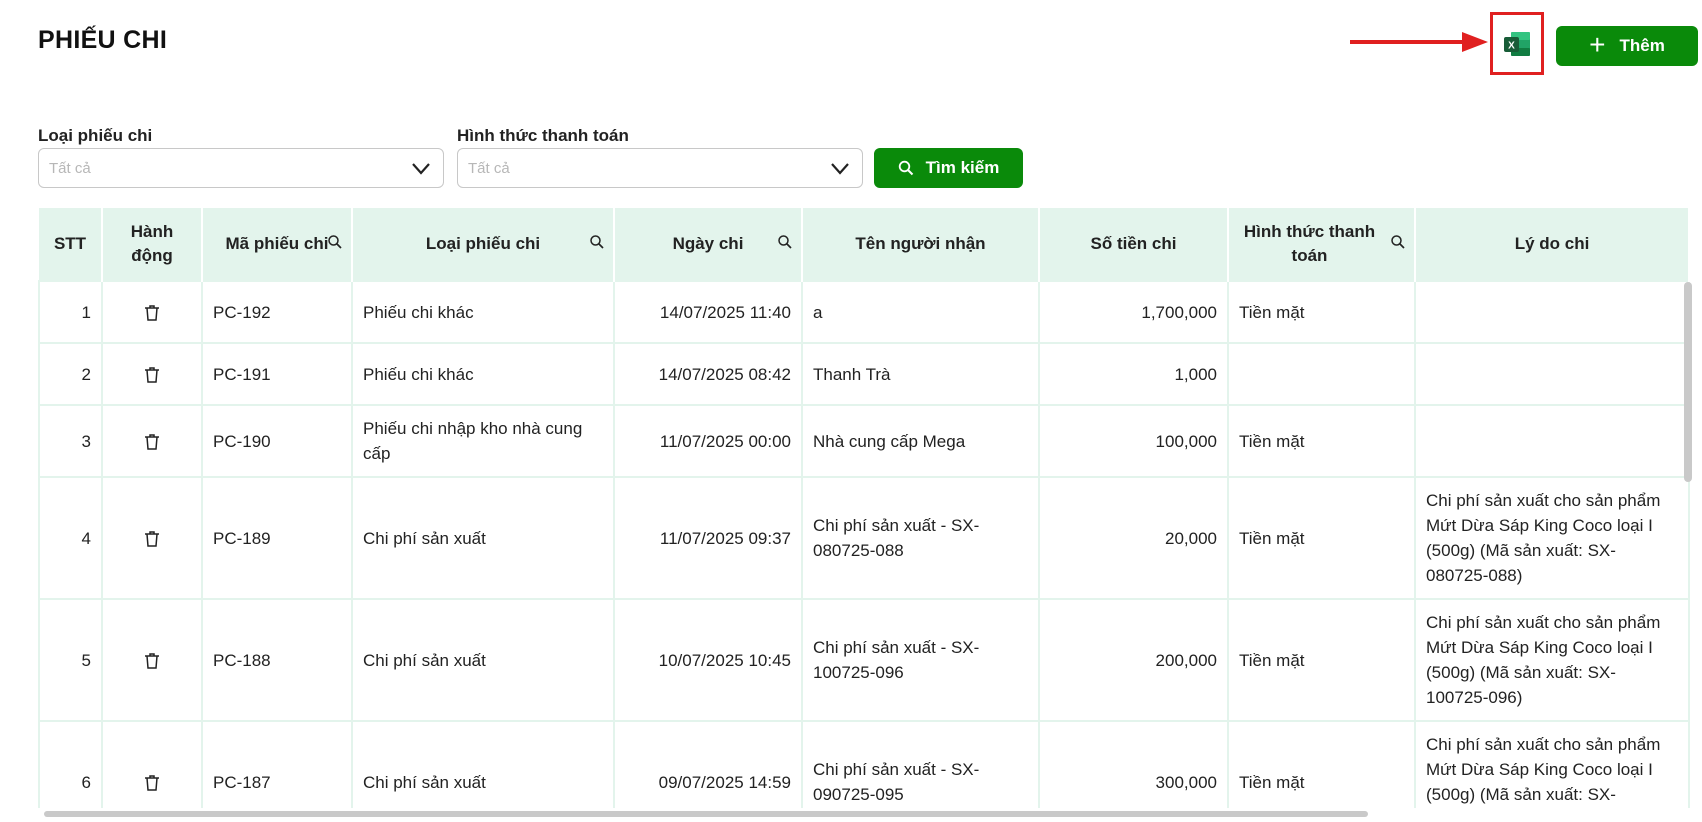 The image size is (1702, 822). What do you see at coordinates (1642, 45) in the screenshot?
I see `add-button-label: Thêm` at bounding box center [1642, 45].